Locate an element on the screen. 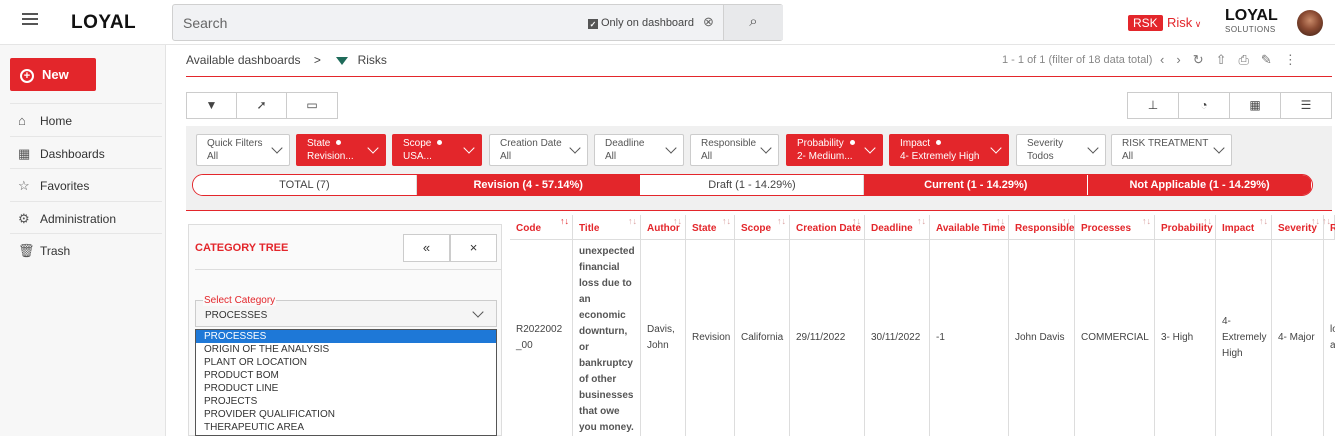  tab-4: Not Applicable (1 - 14.29%) is located at coordinates (1200, 185).